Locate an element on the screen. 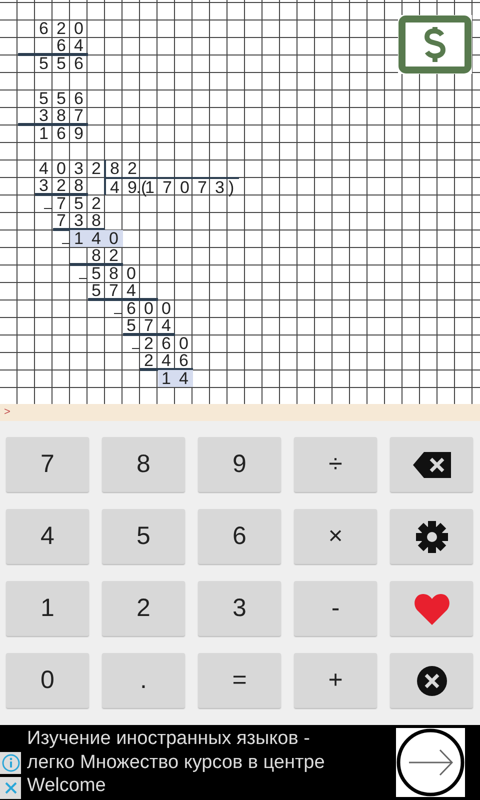  key-button: 0 is located at coordinates (47, 680).